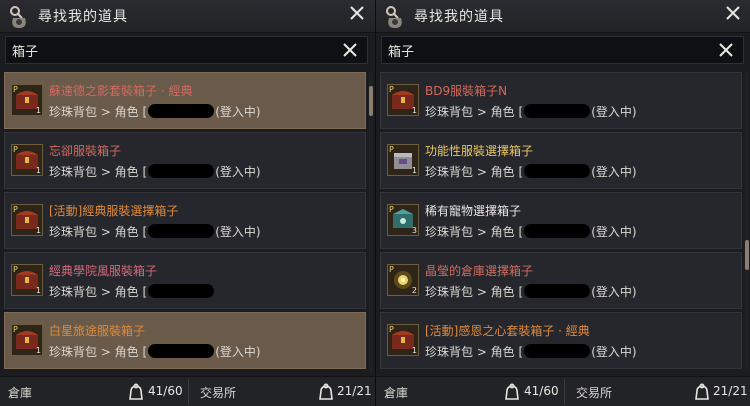 Image resolution: width=750 pixels, height=406 pixels. Describe the element at coordinates (114, 211) in the screenshot. I see `item-name: [活動]經典服裝選擇箱子` at that location.